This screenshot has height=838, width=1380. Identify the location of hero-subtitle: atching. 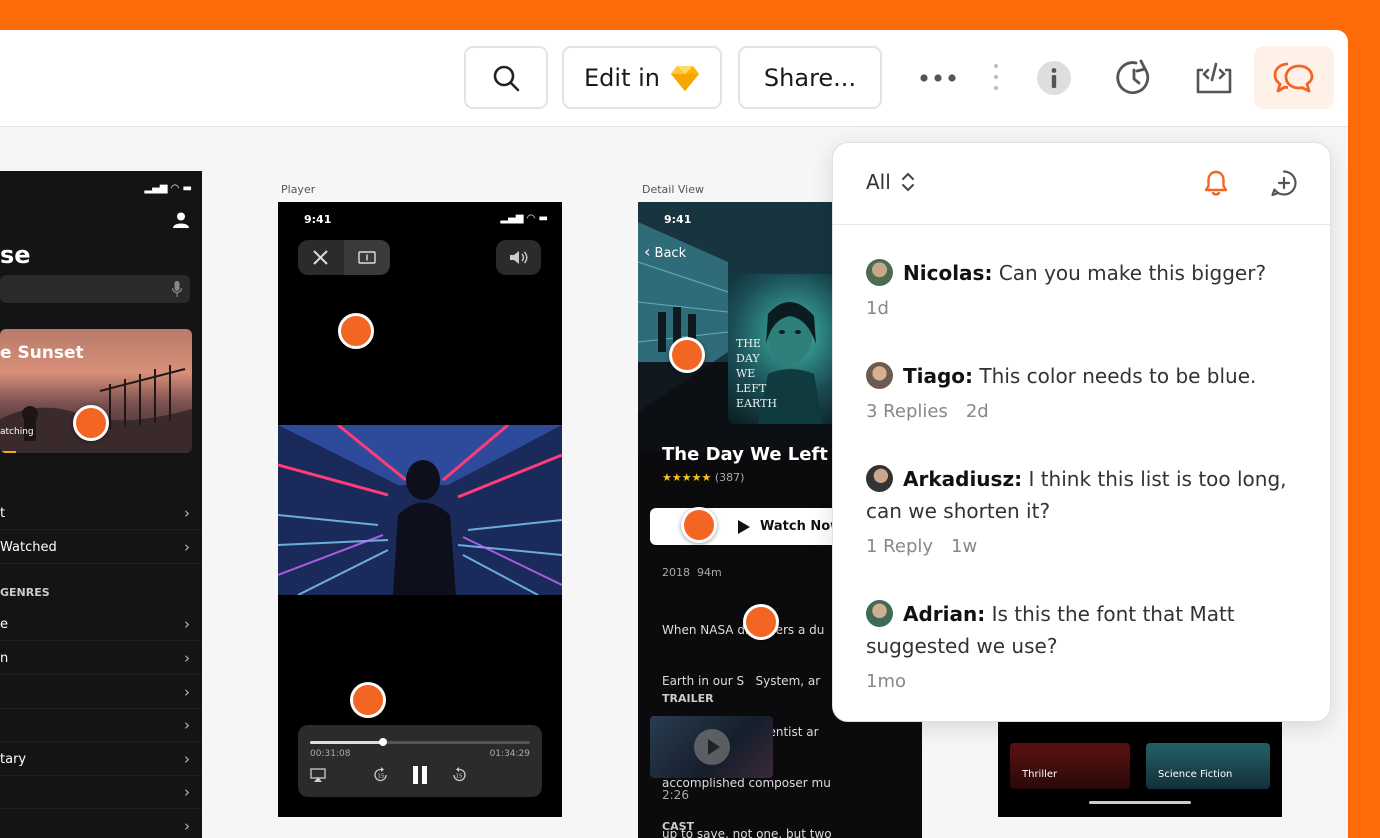
(17, 432).